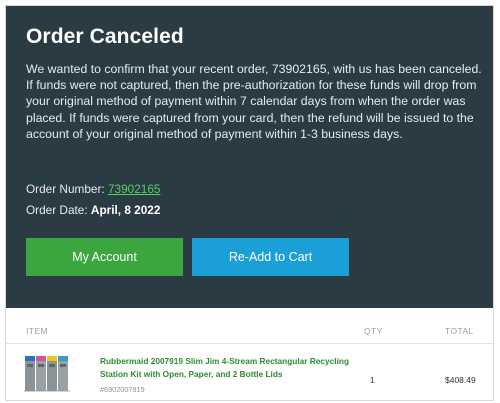 The image size is (500, 403). I want to click on order-number-line: Order Number: 73902165, so click(93, 189).